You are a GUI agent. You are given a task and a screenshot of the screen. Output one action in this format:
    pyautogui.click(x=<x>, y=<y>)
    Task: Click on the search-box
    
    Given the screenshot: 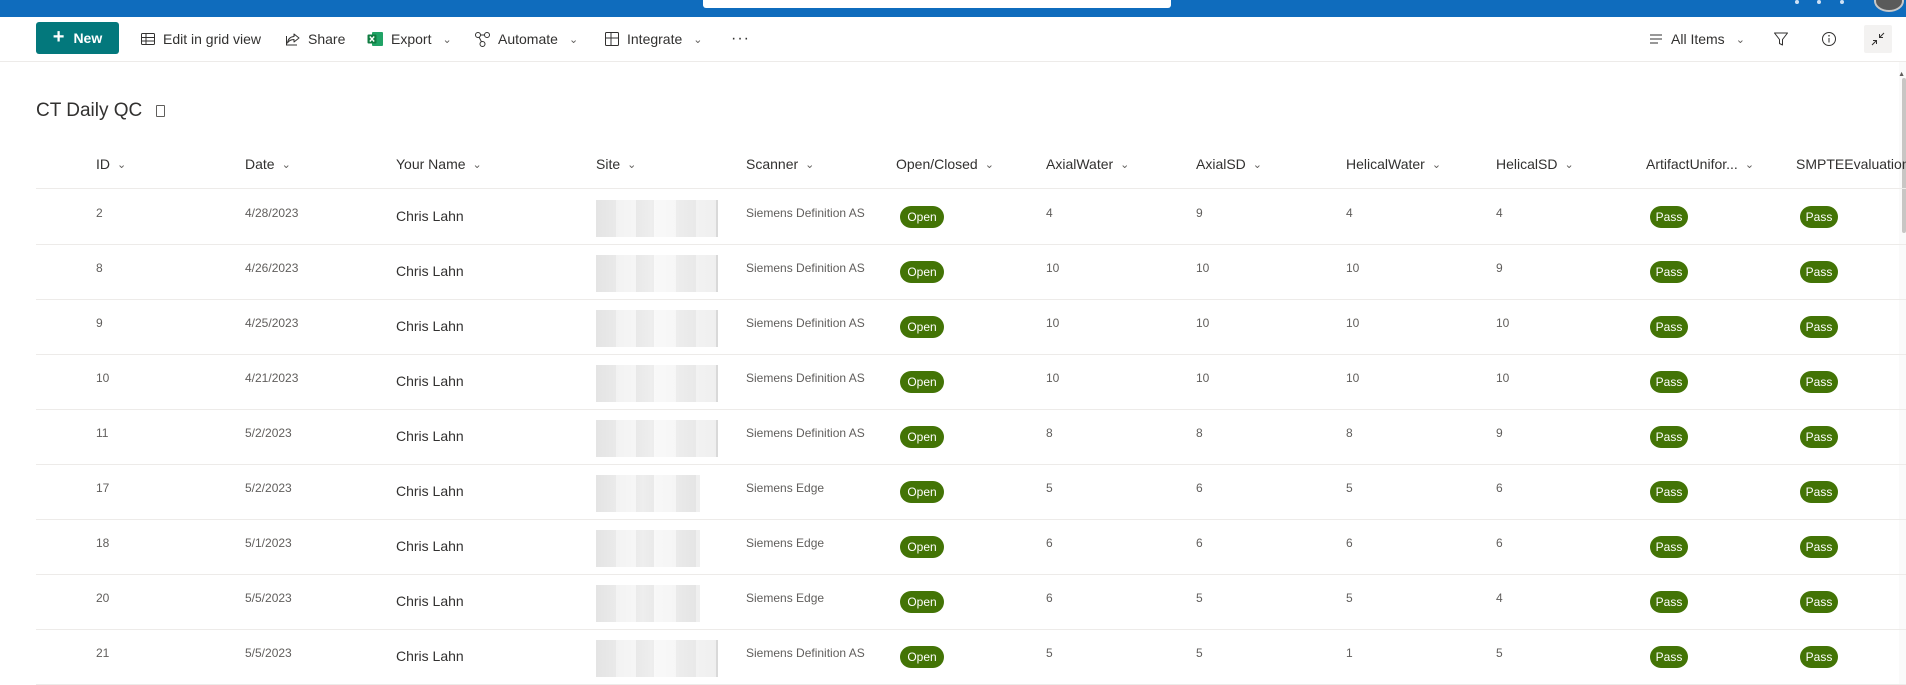 What is the action you would take?
    pyautogui.click(x=937, y=4)
    